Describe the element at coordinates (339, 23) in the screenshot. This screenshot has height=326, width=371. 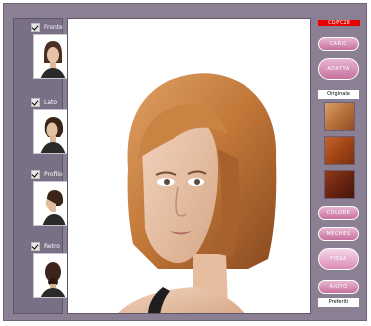
I see `brand-label: CD/FC28` at that location.